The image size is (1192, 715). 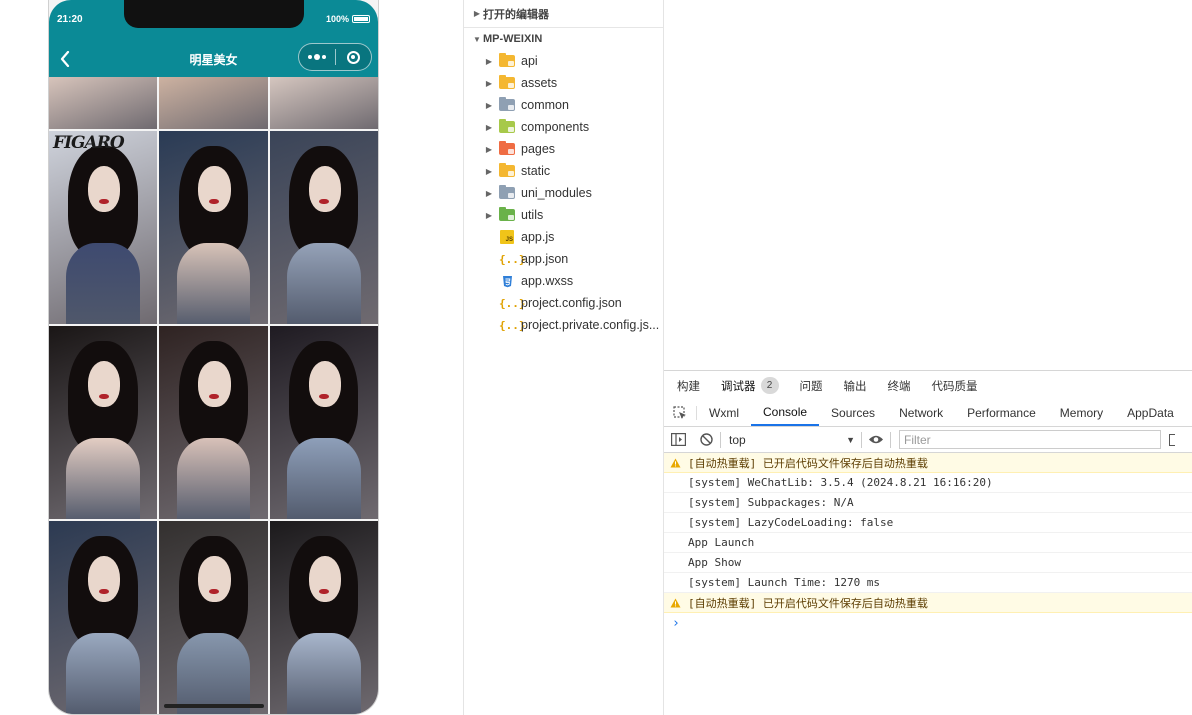 I want to click on toolbar-divider, so click(x=890, y=439).